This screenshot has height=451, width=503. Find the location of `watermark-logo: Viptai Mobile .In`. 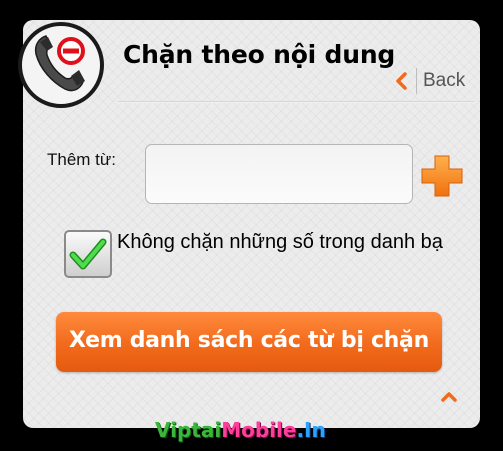

watermark-logo: Viptai Mobile .In is located at coordinates (245, 427).